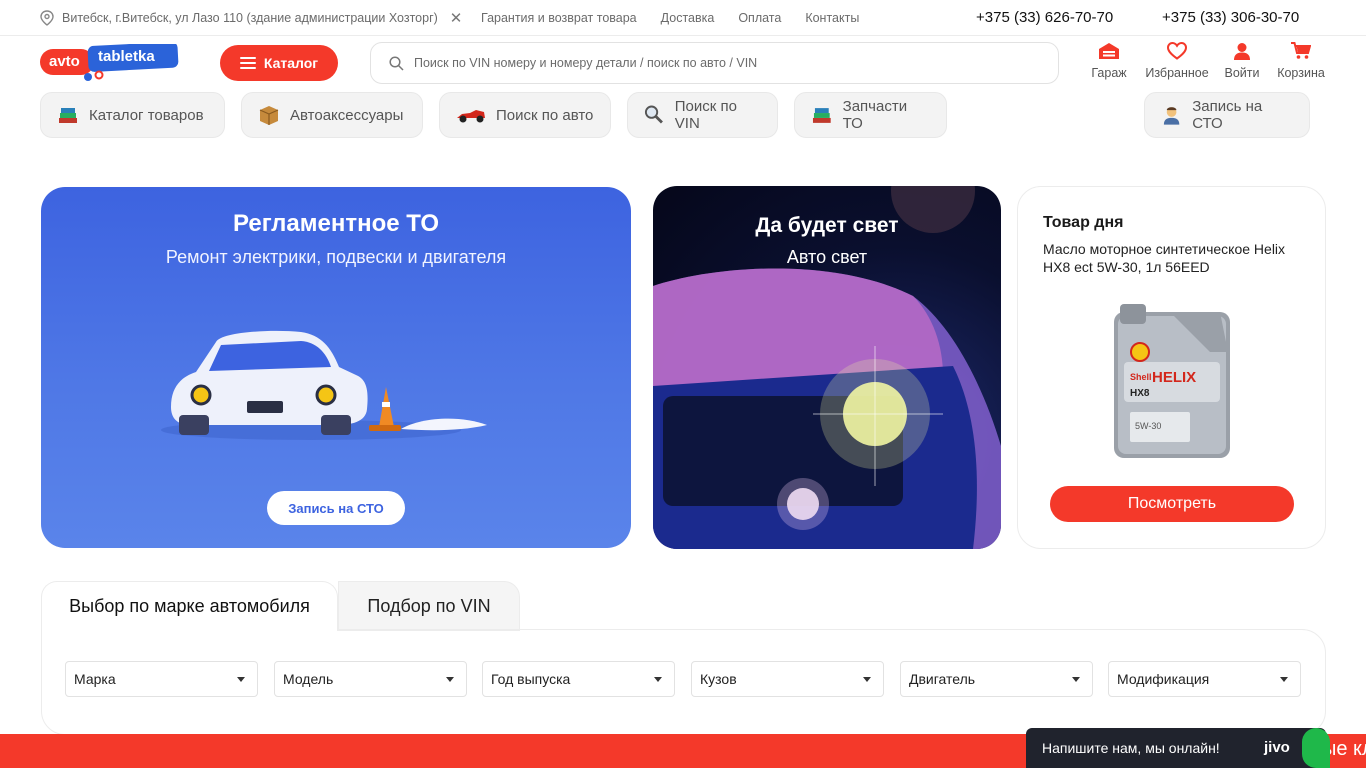 This screenshot has width=1366, height=768. What do you see at coordinates (531, 679) in the screenshot?
I see `select-label: Год выпуска` at bounding box center [531, 679].